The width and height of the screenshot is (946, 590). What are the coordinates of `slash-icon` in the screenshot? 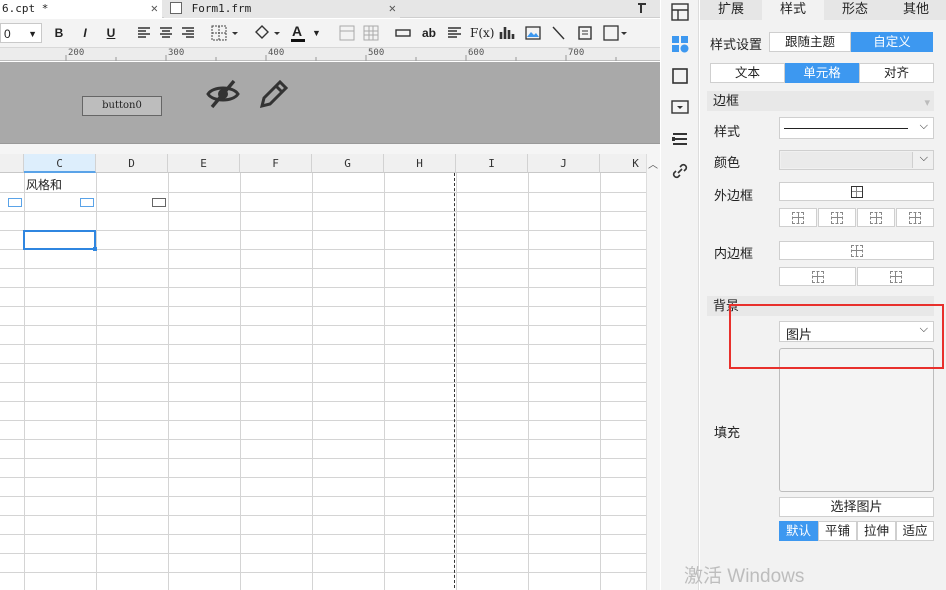 It's located at (559, 33).